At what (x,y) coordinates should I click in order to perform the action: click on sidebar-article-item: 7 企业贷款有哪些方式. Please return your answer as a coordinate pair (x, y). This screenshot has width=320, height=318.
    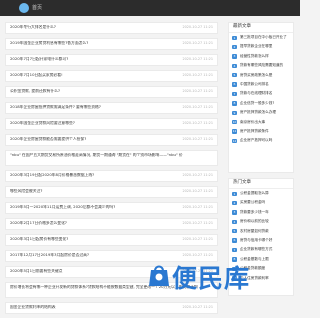
    Looking at the image, I should click on (261, 249).